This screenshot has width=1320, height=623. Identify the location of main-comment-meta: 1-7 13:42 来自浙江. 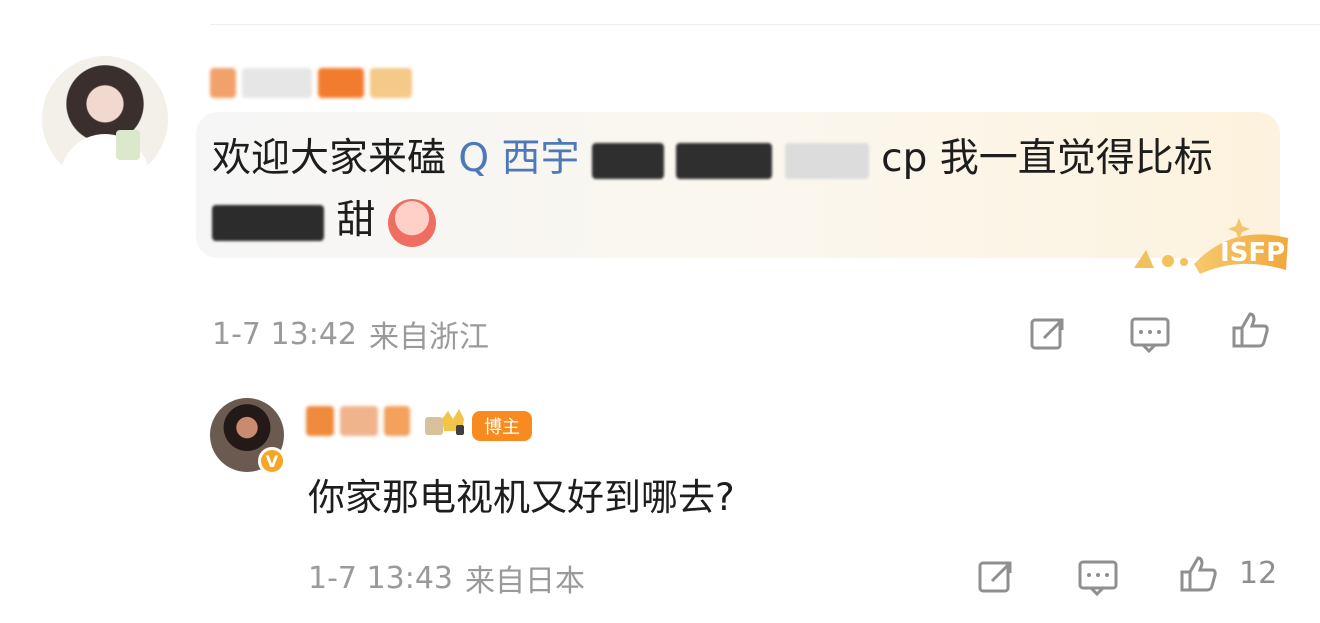
(350, 334).